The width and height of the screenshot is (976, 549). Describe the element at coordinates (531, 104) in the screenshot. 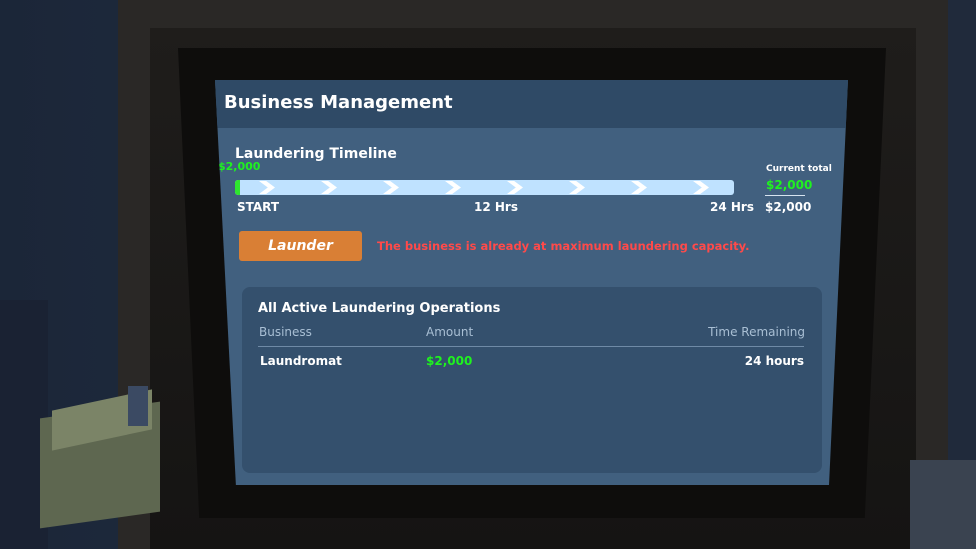

I see `screen-header: Business Management` at that location.